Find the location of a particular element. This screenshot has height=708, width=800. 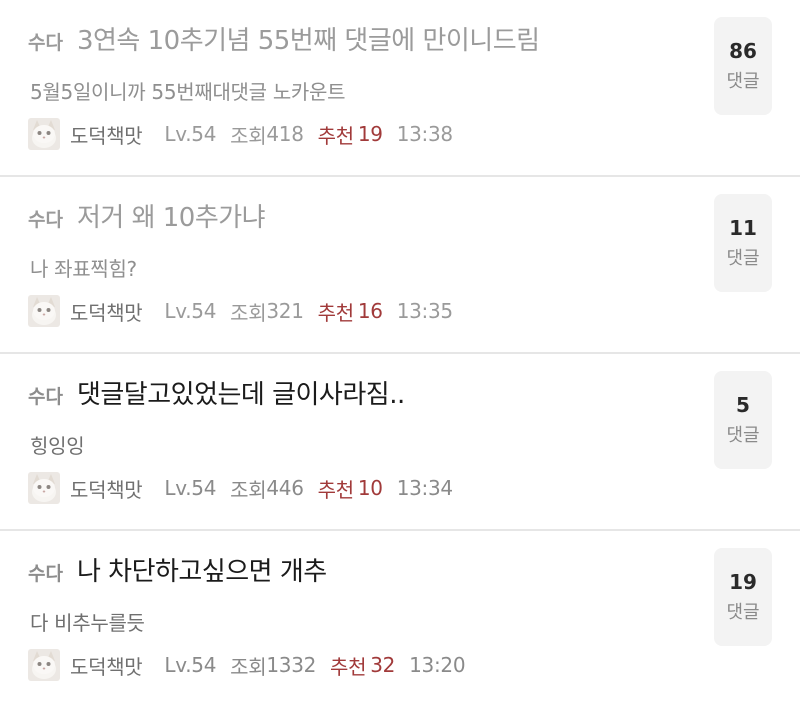

post-preview: 다 비추누를듯 is located at coordinates (87, 623).